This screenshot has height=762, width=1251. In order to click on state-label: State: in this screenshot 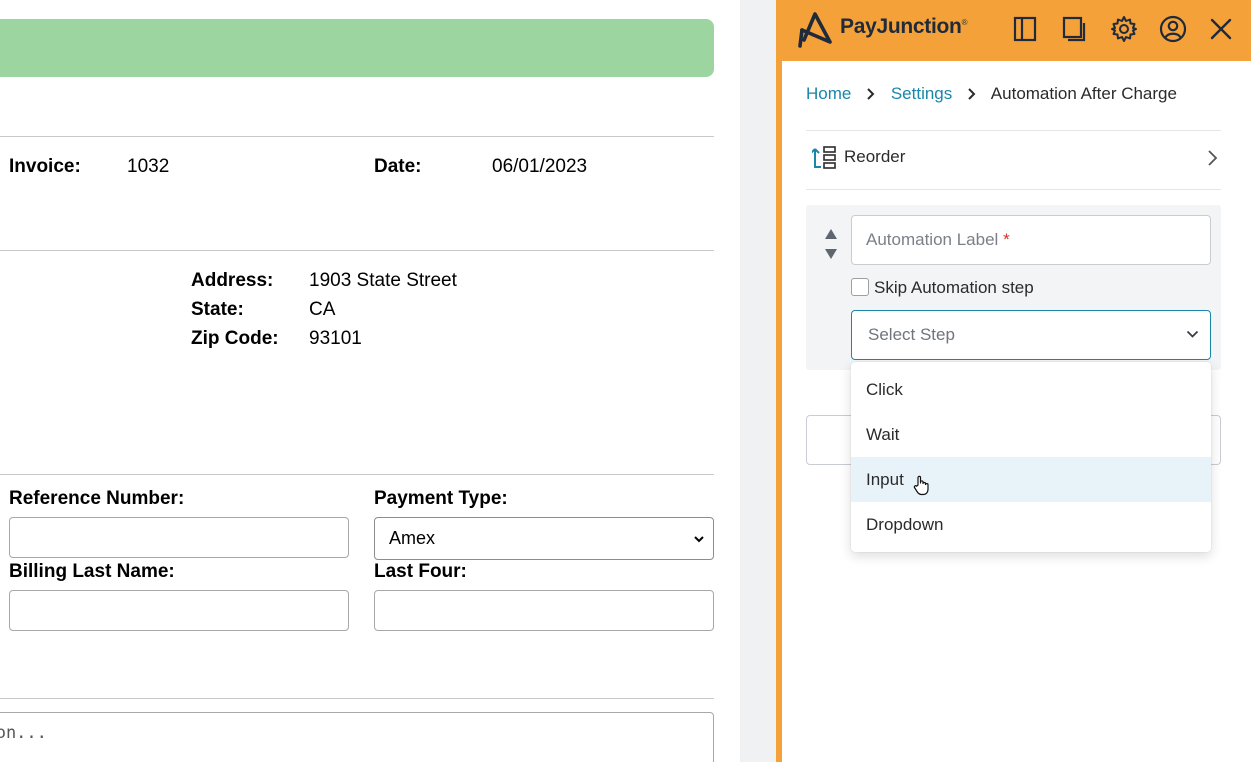, I will do `click(217, 309)`.